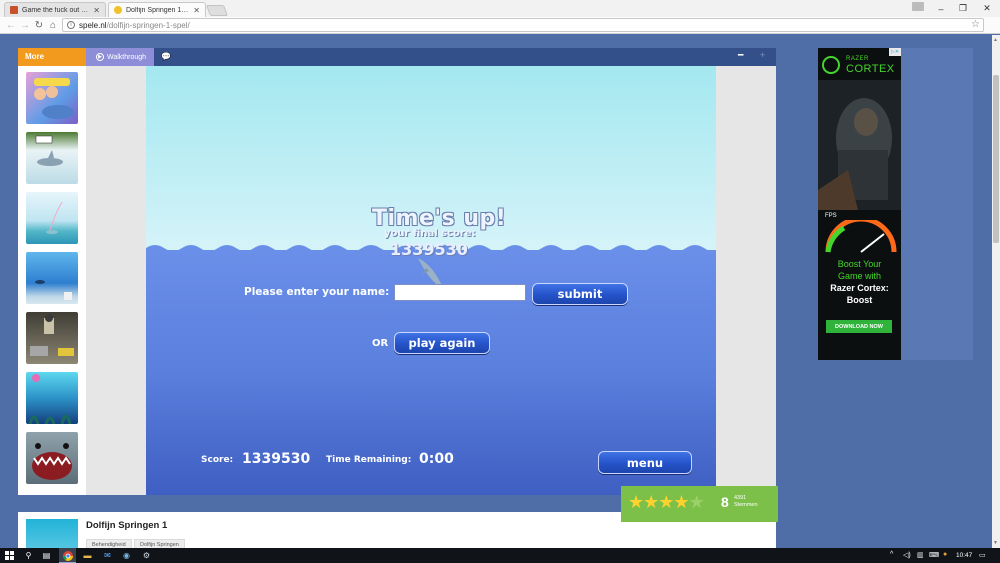 Image resolution: width=1000 pixels, height=563 pixels. What do you see at coordinates (276, 459) in the screenshot?
I see `score-value: 1339530` at bounding box center [276, 459].